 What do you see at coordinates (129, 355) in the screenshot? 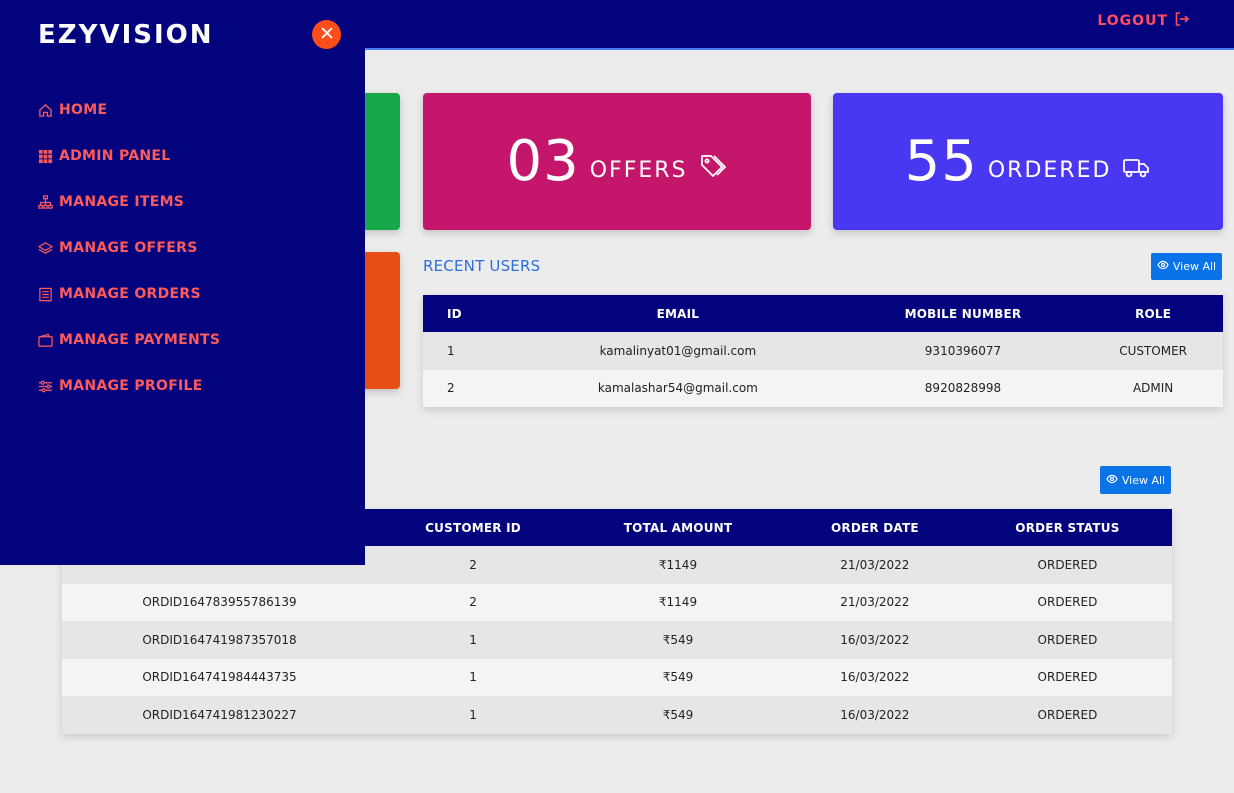
I see `sidebar-item-manage-payments: MANAGE PAYMENTS` at bounding box center [129, 355].